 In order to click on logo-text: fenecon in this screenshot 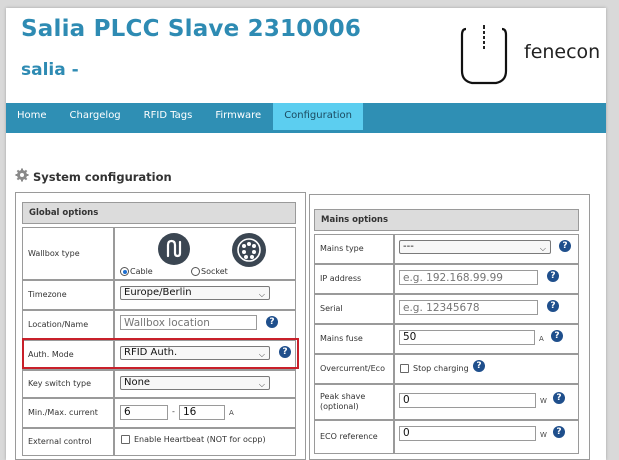, I will do `click(562, 52)`.